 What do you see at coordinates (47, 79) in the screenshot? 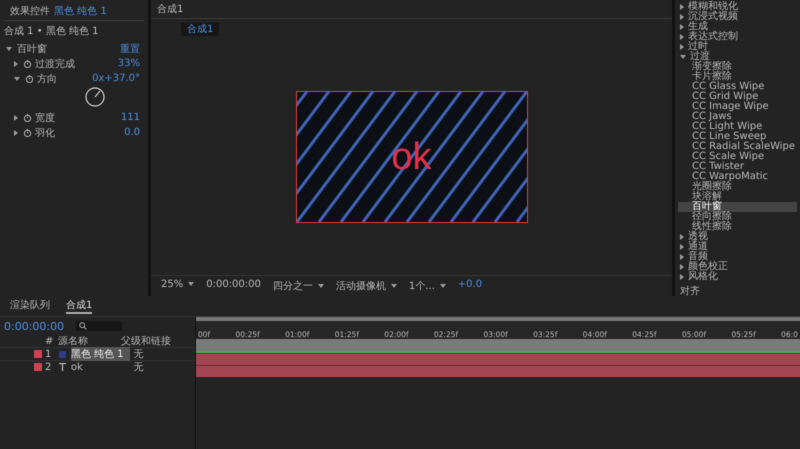
I see `param-name: 方向` at bounding box center [47, 79].